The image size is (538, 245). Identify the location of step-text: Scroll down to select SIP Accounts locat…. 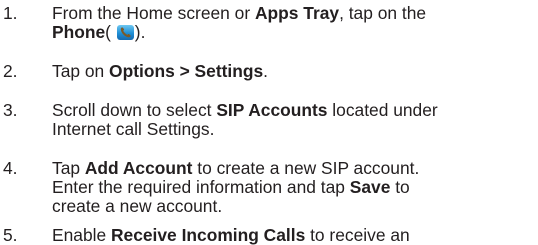
(245, 119).